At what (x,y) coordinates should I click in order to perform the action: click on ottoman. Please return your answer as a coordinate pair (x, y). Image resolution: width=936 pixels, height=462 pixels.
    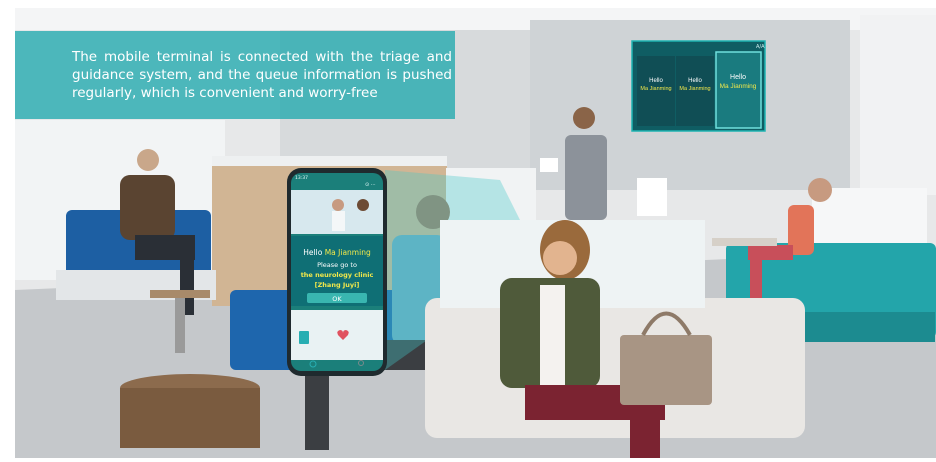
    Looking at the image, I should click on (190, 418).